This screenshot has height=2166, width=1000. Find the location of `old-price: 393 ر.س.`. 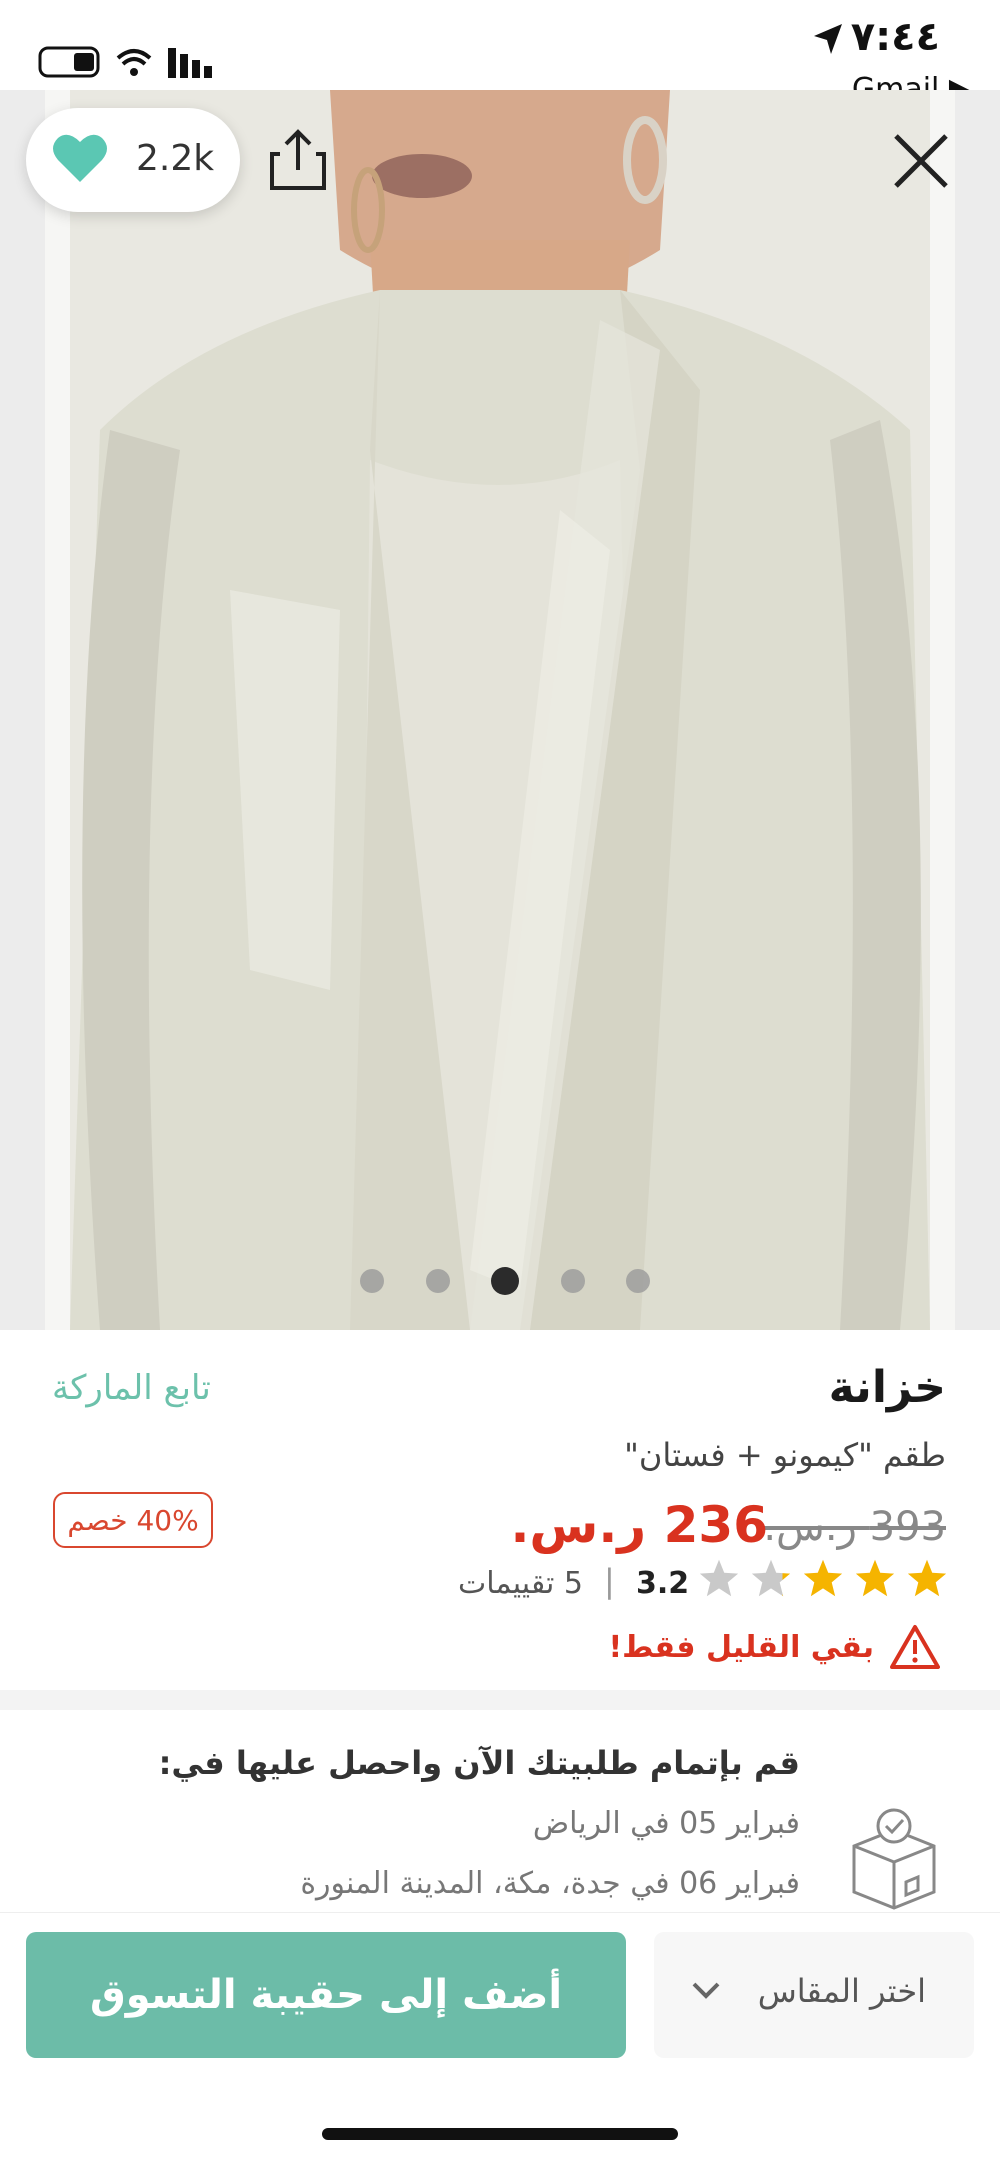

old-price: 393 ر.س. is located at coordinates (854, 1527).